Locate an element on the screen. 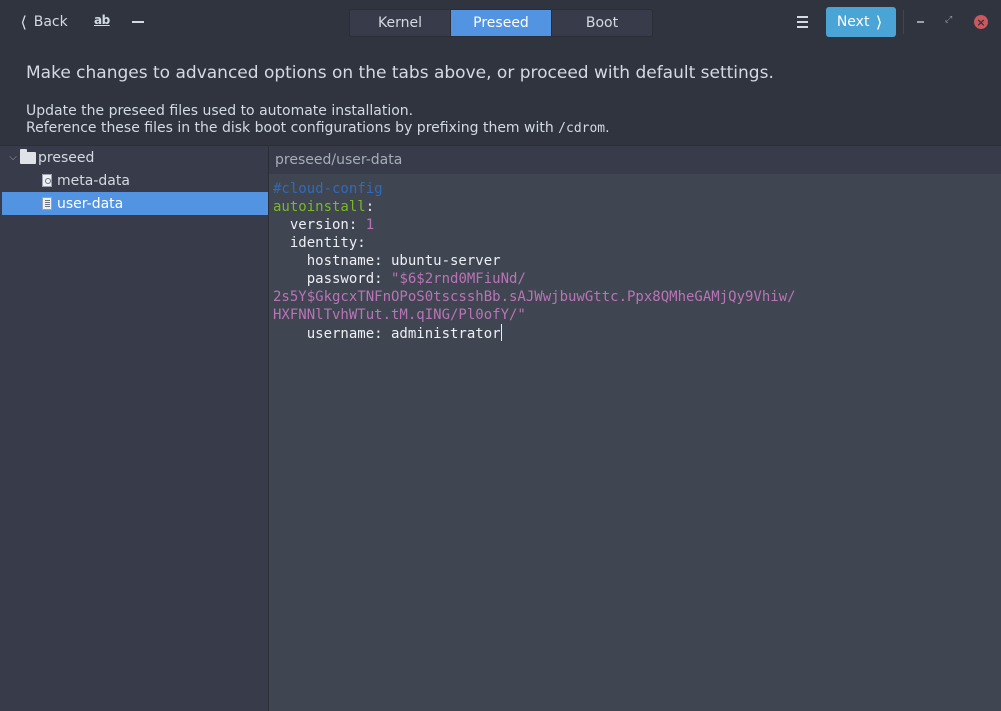 This screenshot has width=1001, height=711. next-button: Next ❭ is located at coordinates (861, 22).